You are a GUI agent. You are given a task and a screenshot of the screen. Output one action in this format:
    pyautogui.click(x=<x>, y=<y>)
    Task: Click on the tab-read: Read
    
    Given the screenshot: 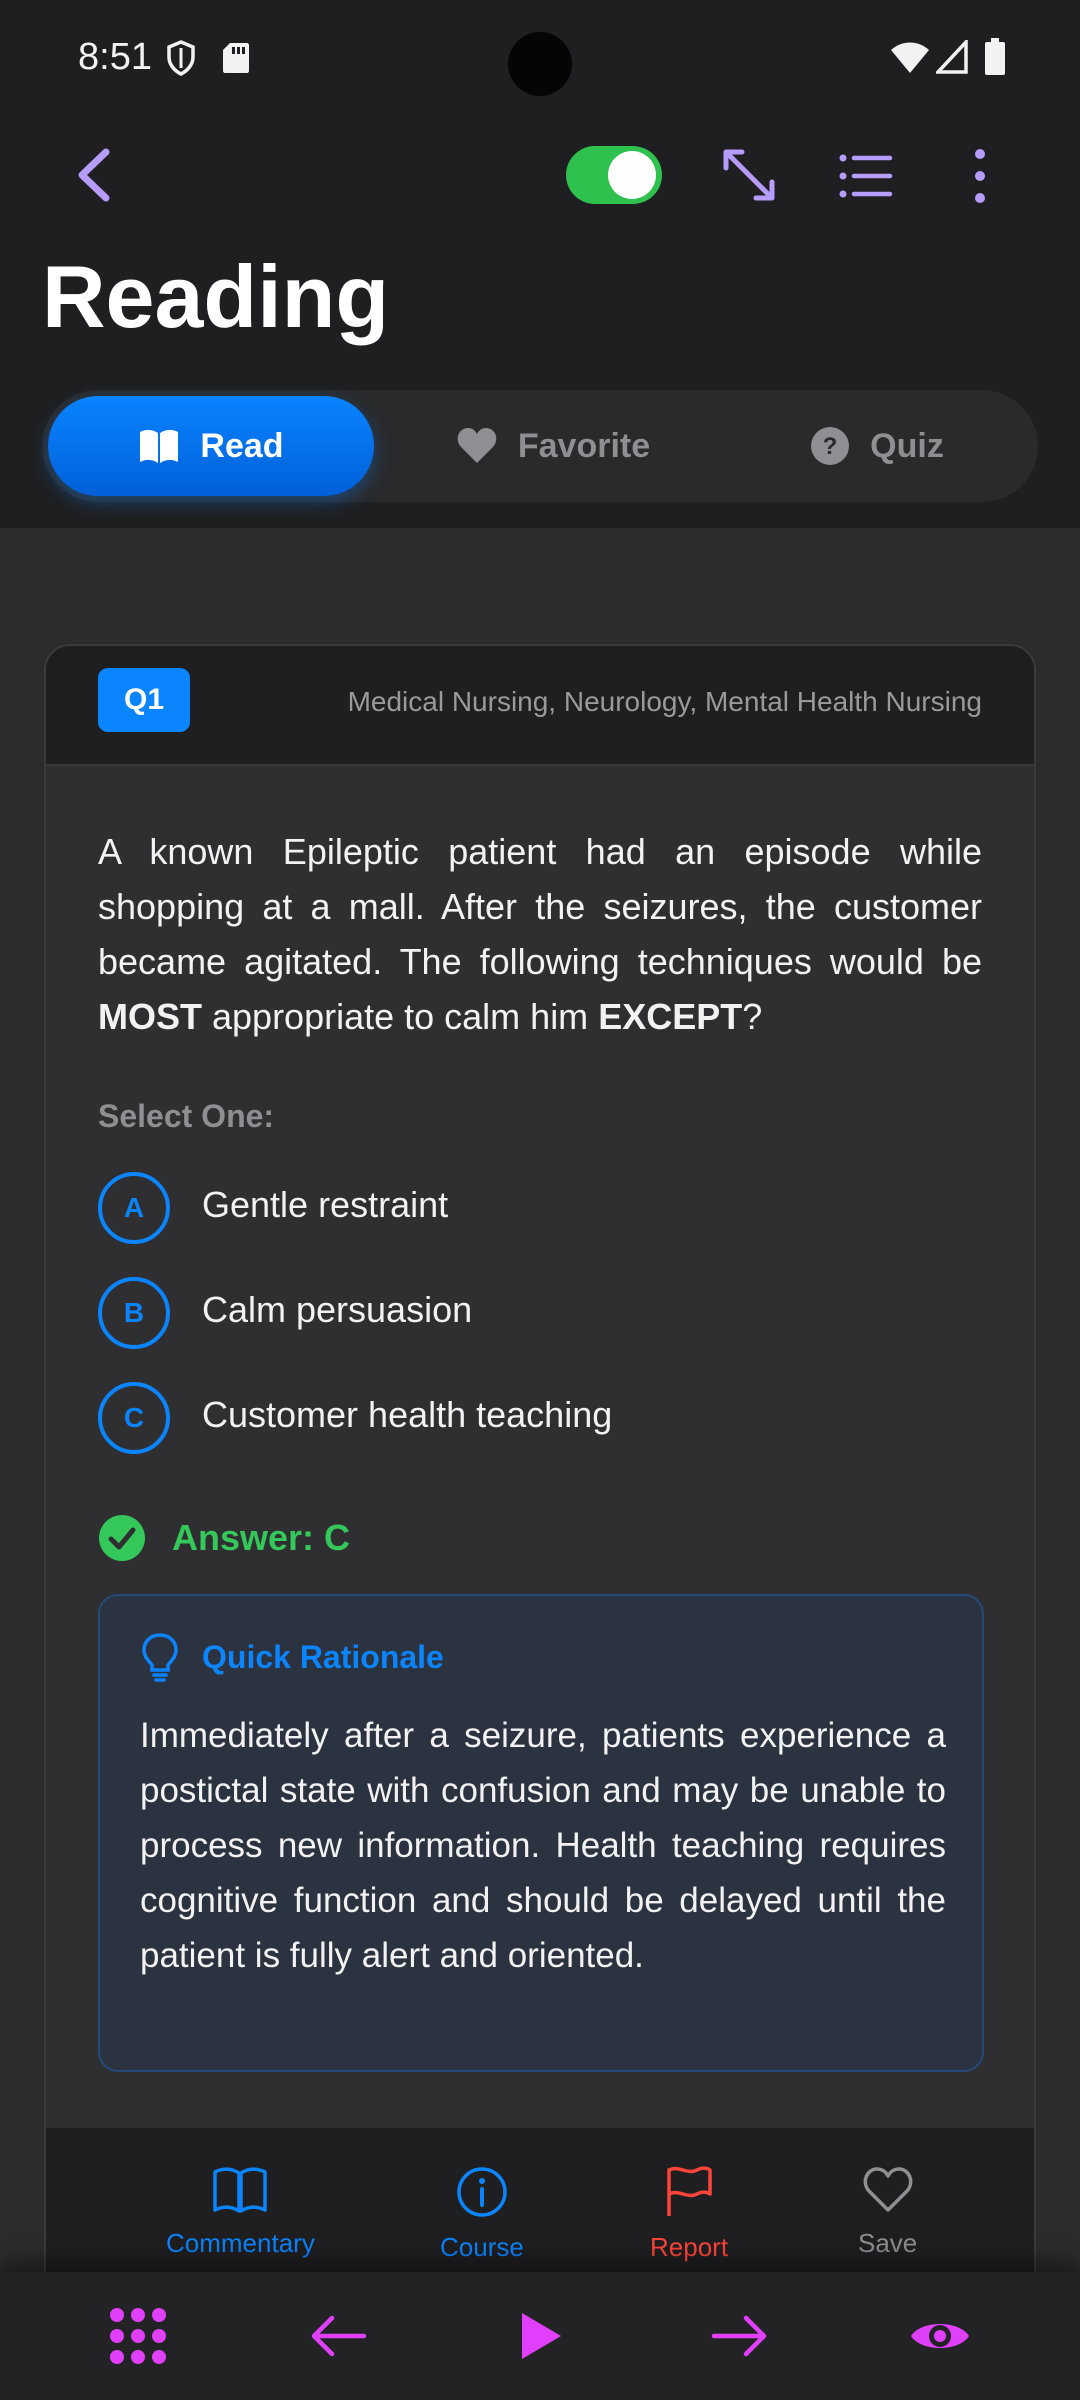 What is the action you would take?
    pyautogui.click(x=211, y=446)
    